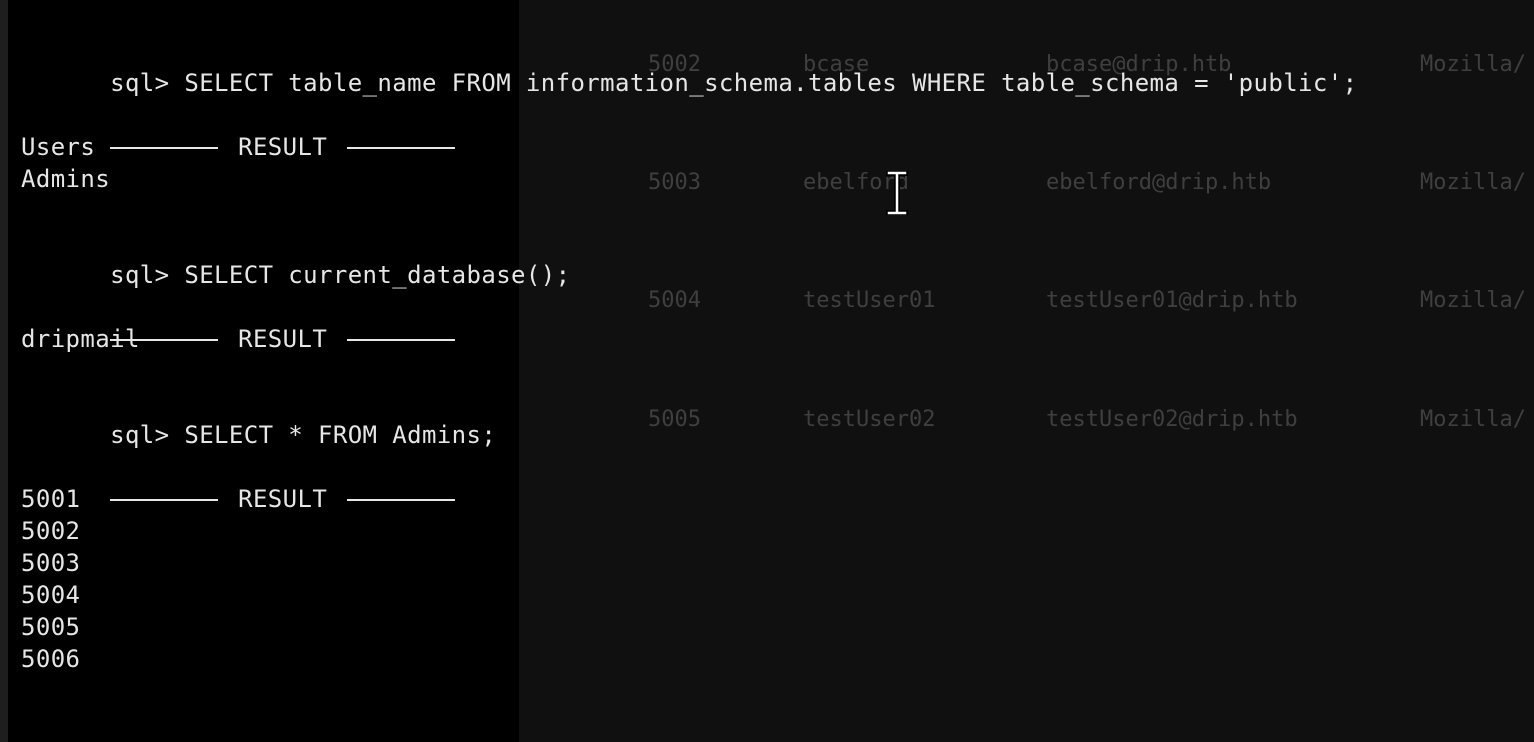 This screenshot has width=1534, height=742. I want to click on result-line: Users, so click(58, 147).